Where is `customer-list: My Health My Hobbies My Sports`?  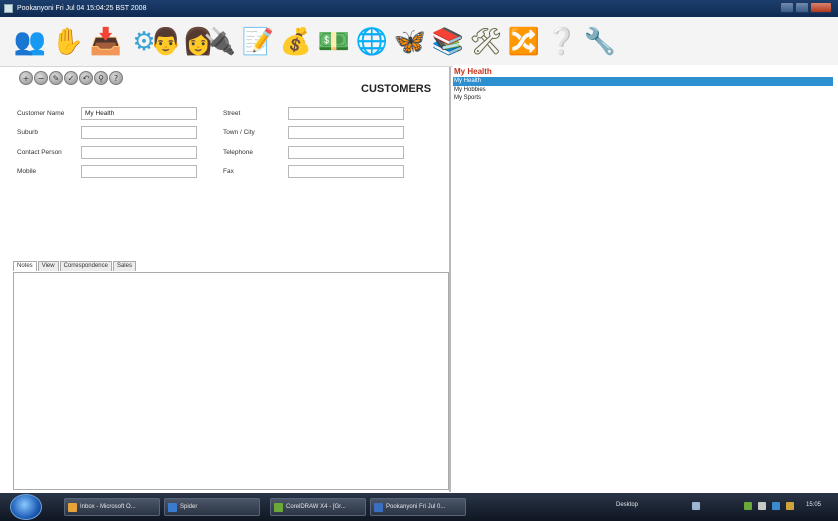
customer-list: My Health My Hobbies My Sports is located at coordinates (643, 90).